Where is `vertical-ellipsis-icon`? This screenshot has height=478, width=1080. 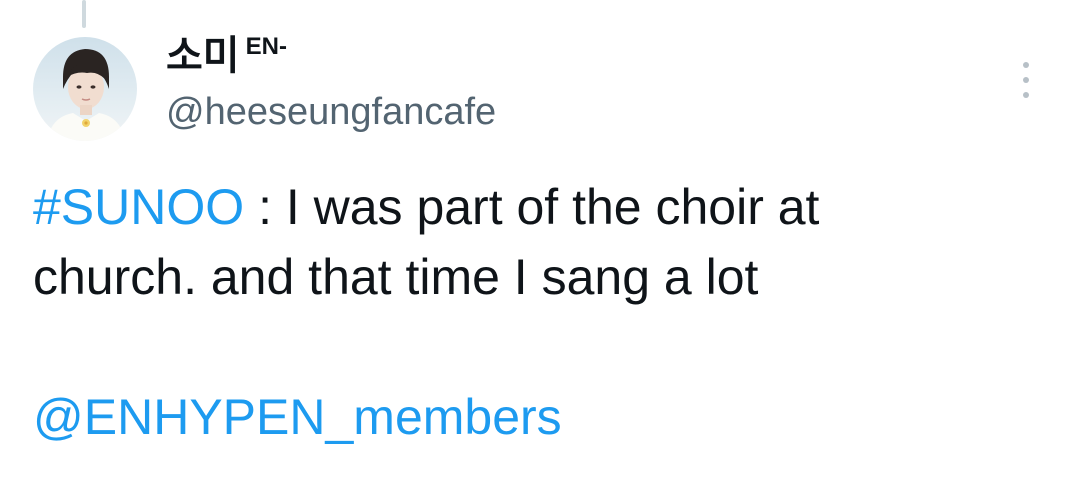
vertical-ellipsis-icon is located at coordinates (1026, 65).